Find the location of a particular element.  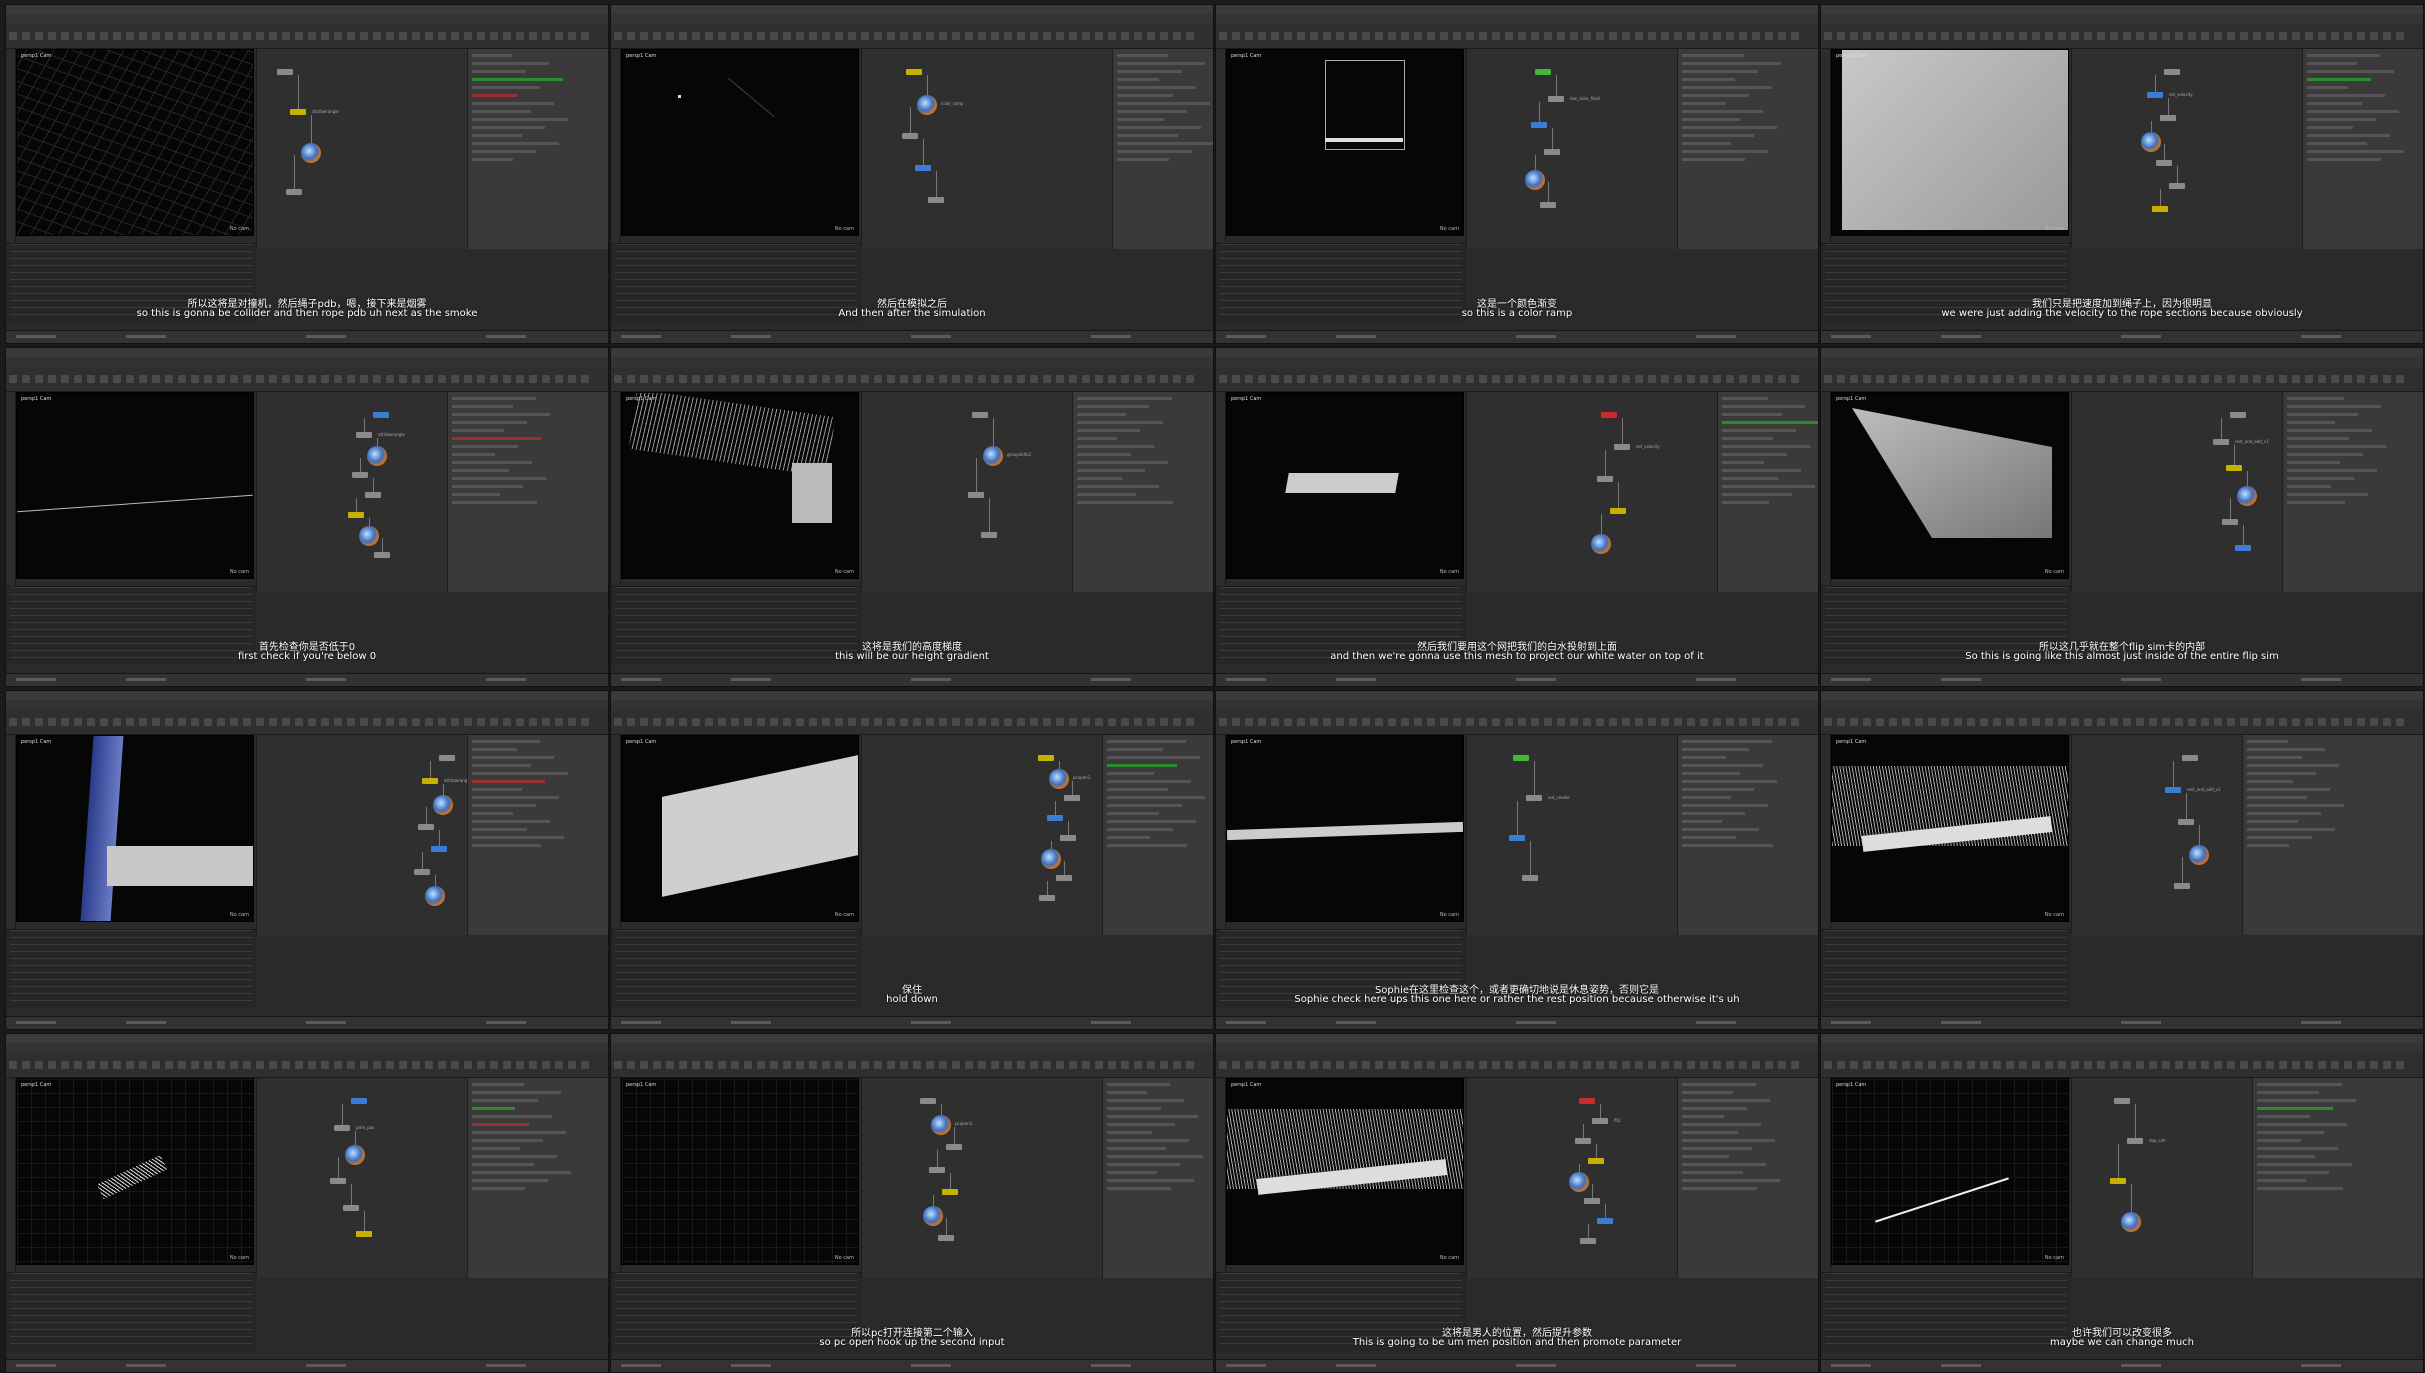

dop-network-node-icon is located at coordinates (1051, 859).